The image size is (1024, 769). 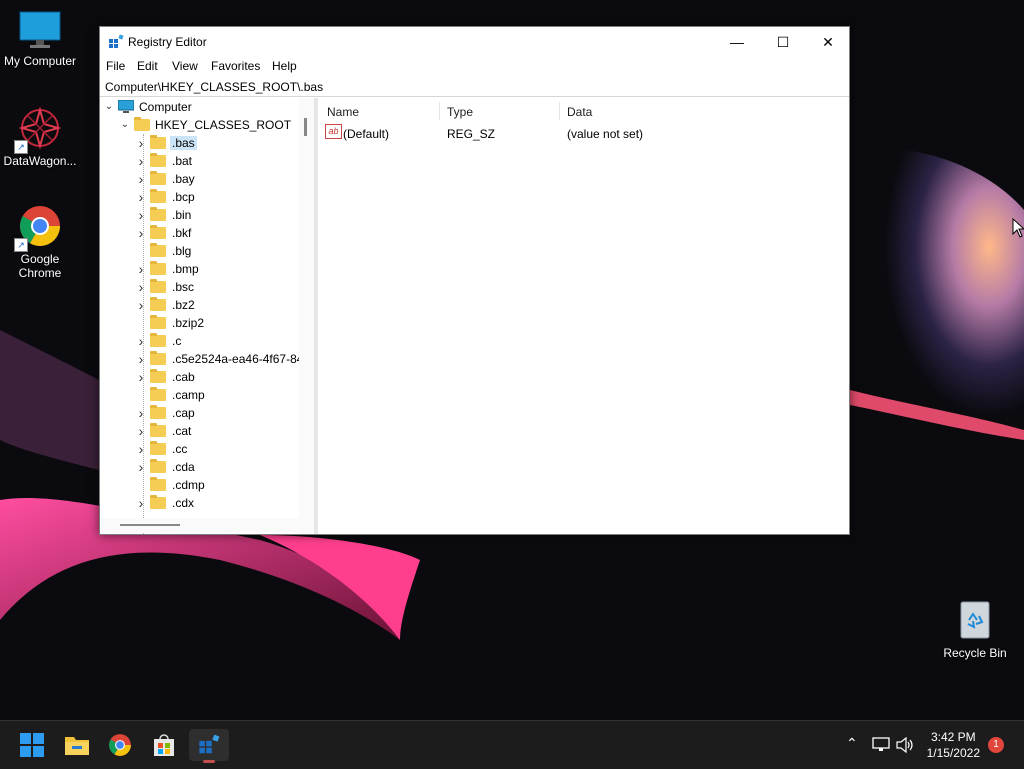 I want to click on desktop-icon-my-computer: My Computer, so click(x=40, y=39).